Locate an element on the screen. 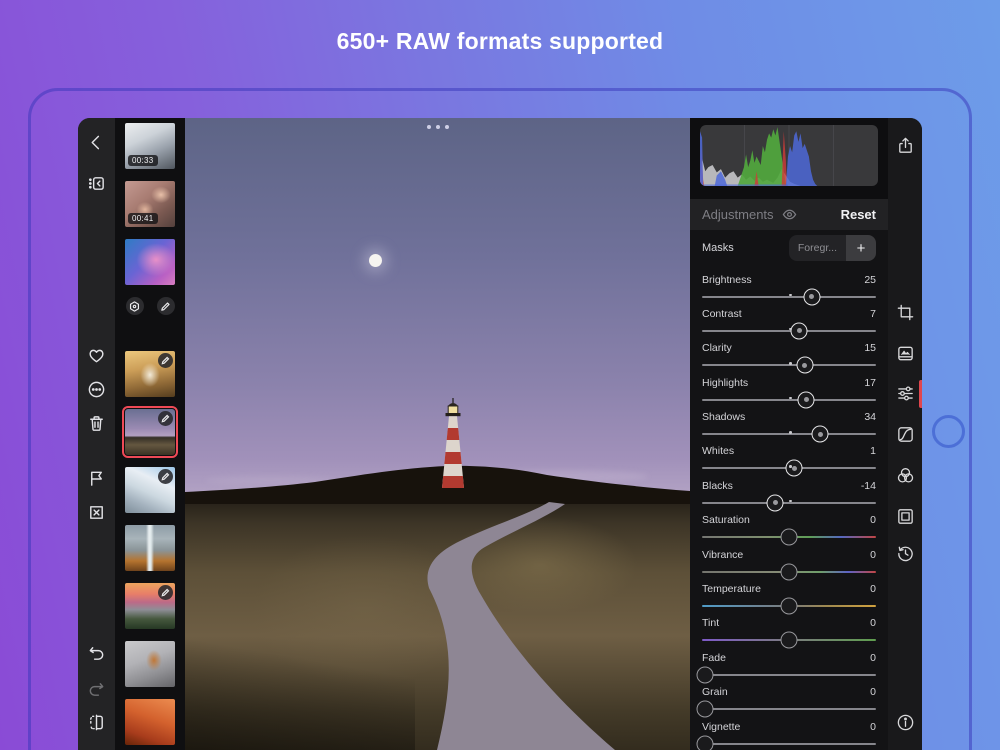 The image size is (1000, 750). thumbnail-waterfall-cliff is located at coordinates (150, 548).